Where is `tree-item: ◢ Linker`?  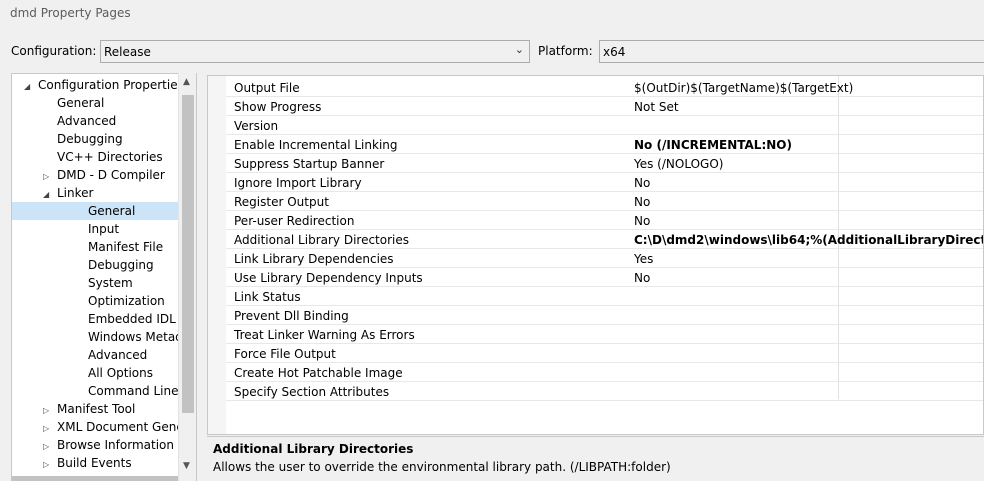
tree-item: ◢ Linker is located at coordinates (95, 193).